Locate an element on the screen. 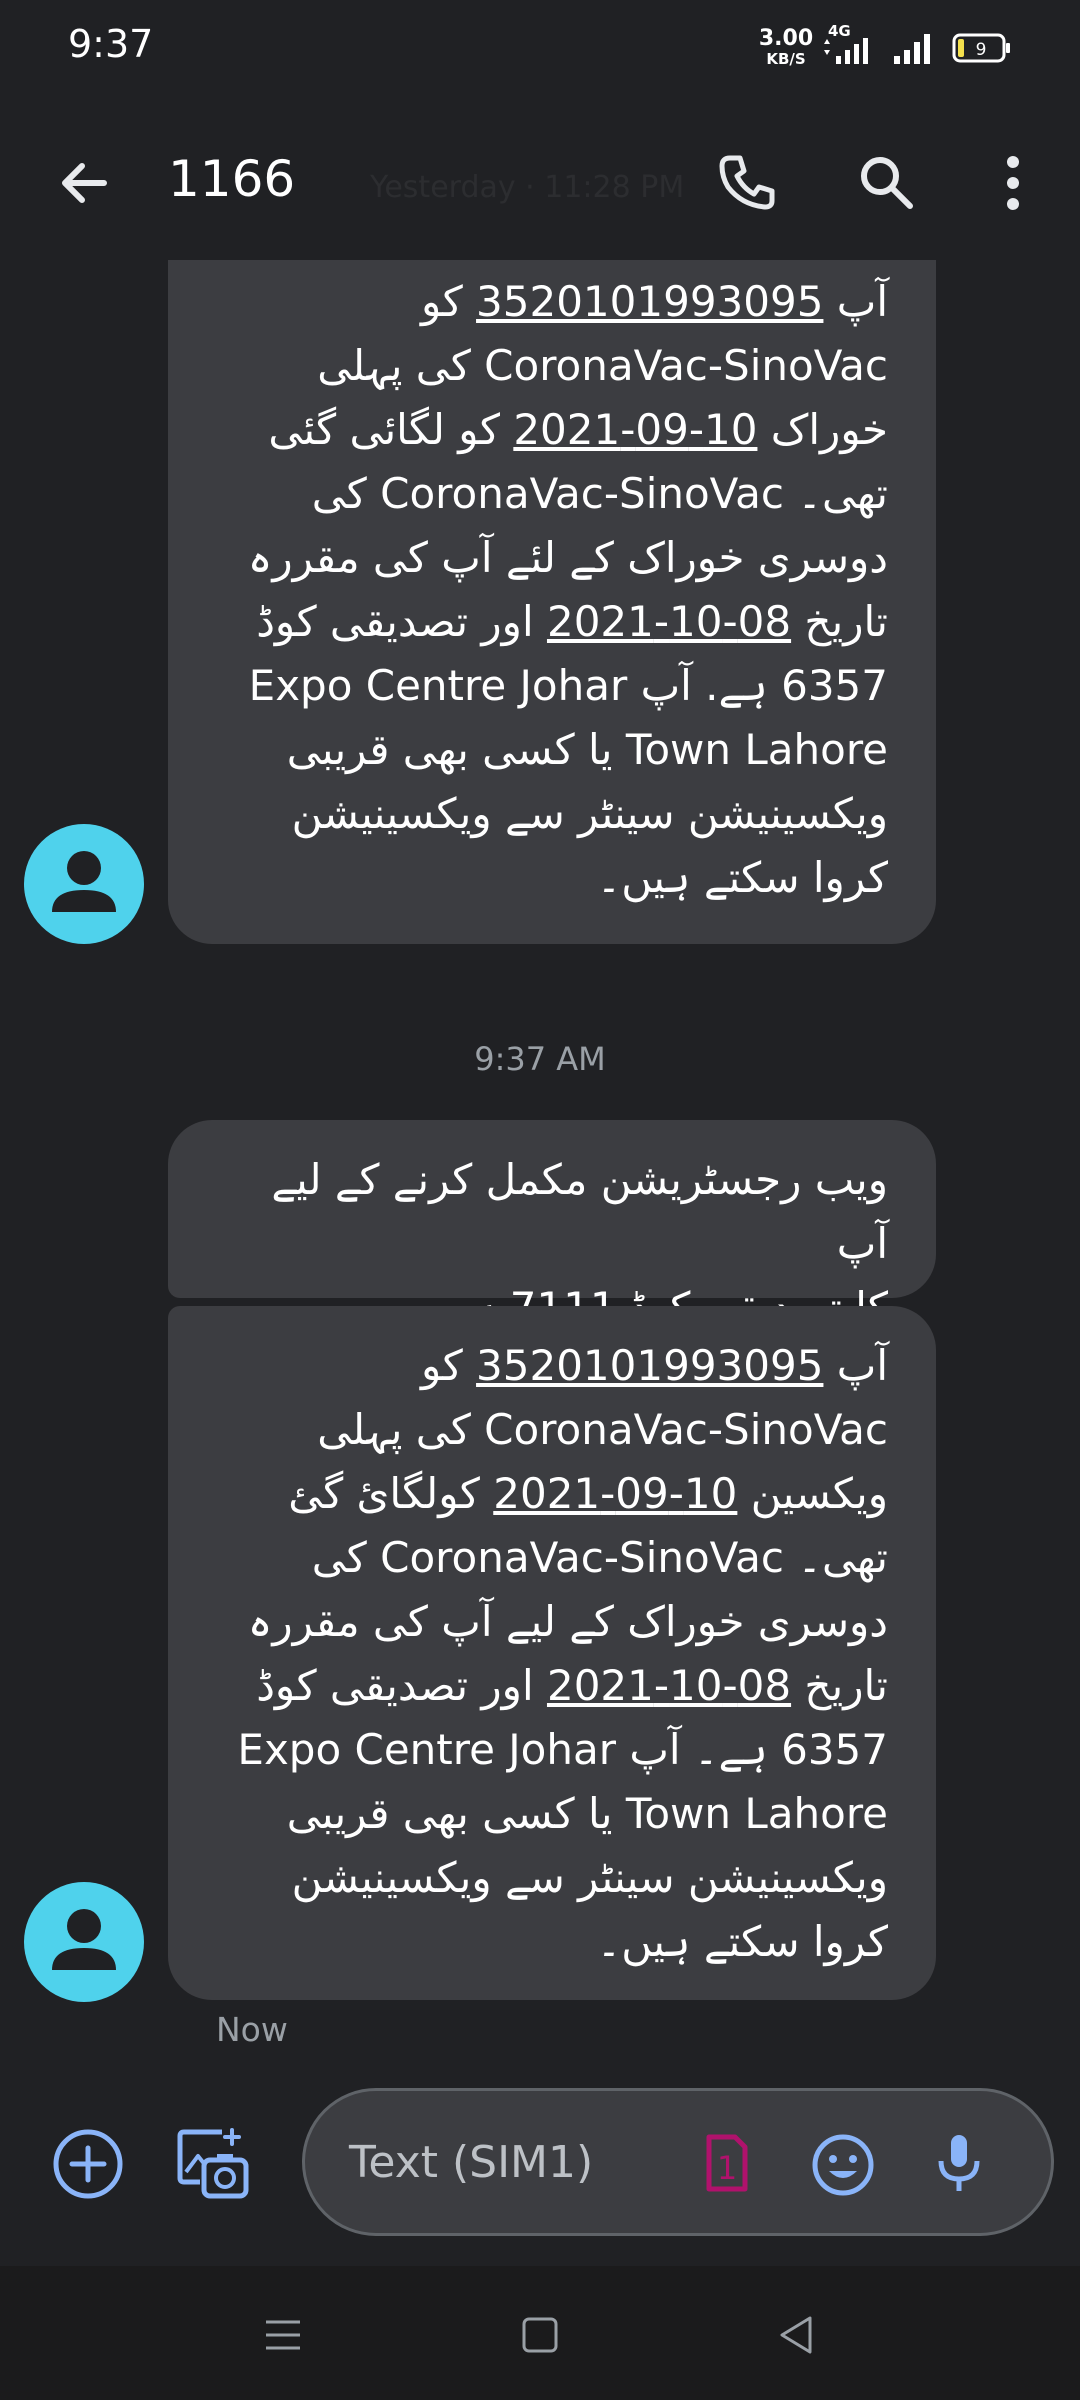  search-button is located at coordinates (887, 183).